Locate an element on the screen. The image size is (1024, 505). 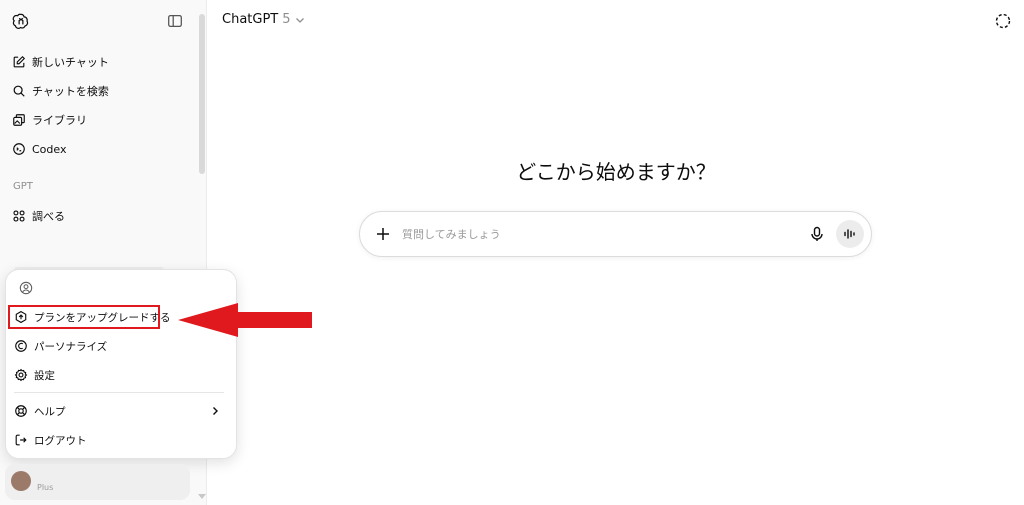
menu-item-label: ヘルプ is located at coordinates (50, 411).